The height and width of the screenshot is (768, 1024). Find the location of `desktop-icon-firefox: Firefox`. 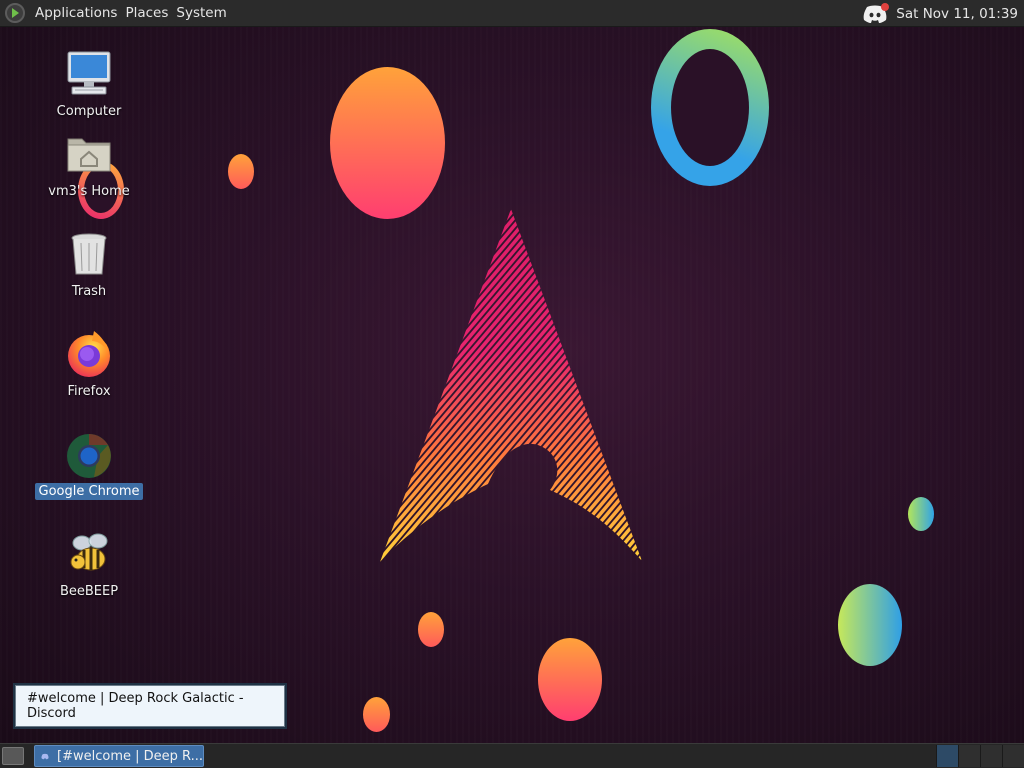

desktop-icon-firefox: Firefox is located at coordinates (89, 364).